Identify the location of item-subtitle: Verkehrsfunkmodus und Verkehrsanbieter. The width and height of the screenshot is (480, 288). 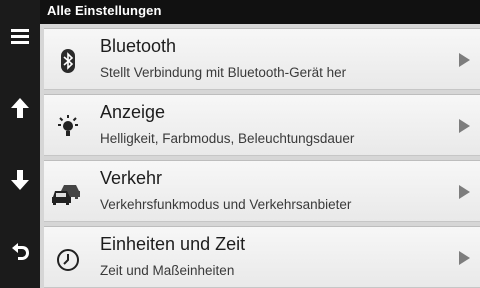
(226, 204).